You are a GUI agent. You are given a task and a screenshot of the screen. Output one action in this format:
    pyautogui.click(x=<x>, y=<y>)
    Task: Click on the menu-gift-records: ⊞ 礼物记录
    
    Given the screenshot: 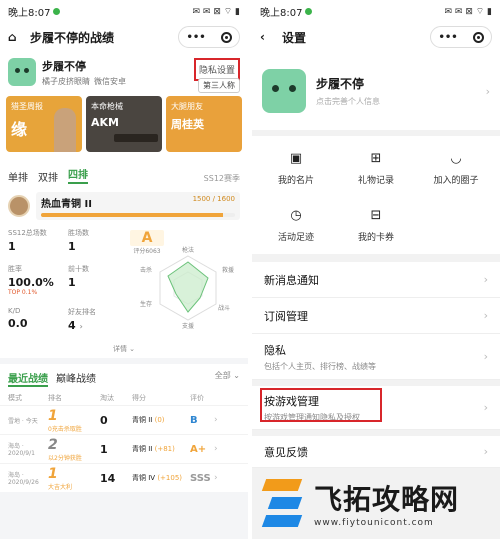 What is the action you would take?
    pyautogui.click(x=376, y=169)
    